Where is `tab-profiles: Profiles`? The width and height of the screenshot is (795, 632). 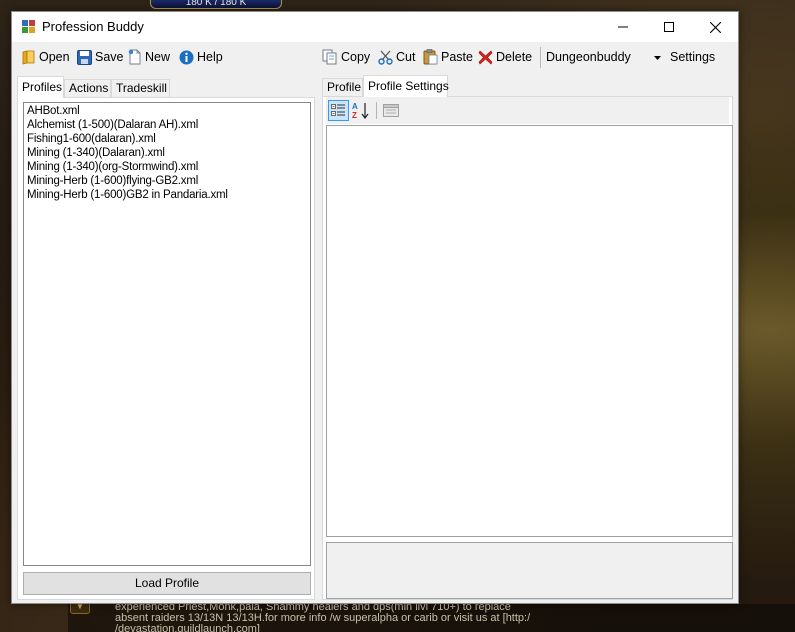
tab-profiles: Profiles is located at coordinates (40, 87).